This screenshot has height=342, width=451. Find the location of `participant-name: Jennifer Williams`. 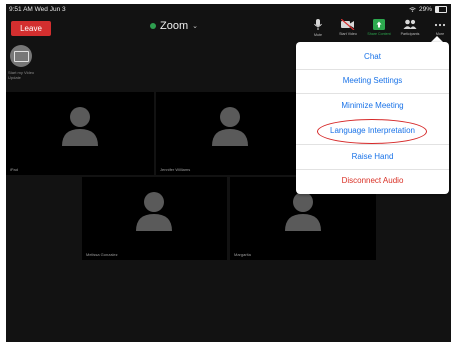

participant-name: Jennifer Williams is located at coordinates (175, 169).